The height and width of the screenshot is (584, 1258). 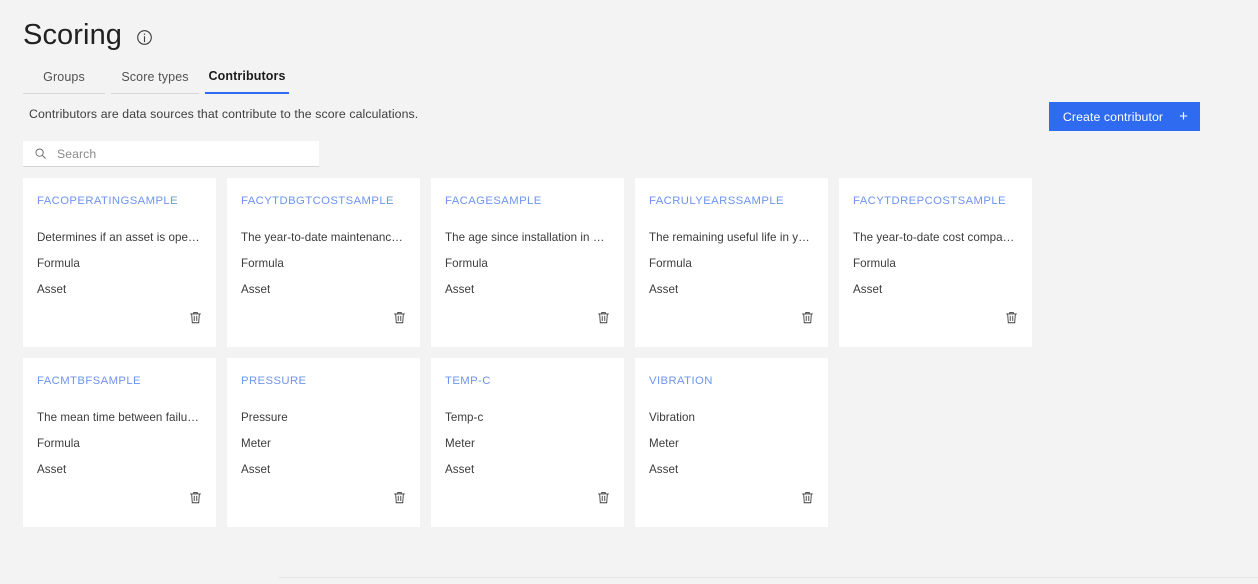 What do you see at coordinates (681, 381) in the screenshot?
I see `contributor-title: VIBRATION` at bounding box center [681, 381].